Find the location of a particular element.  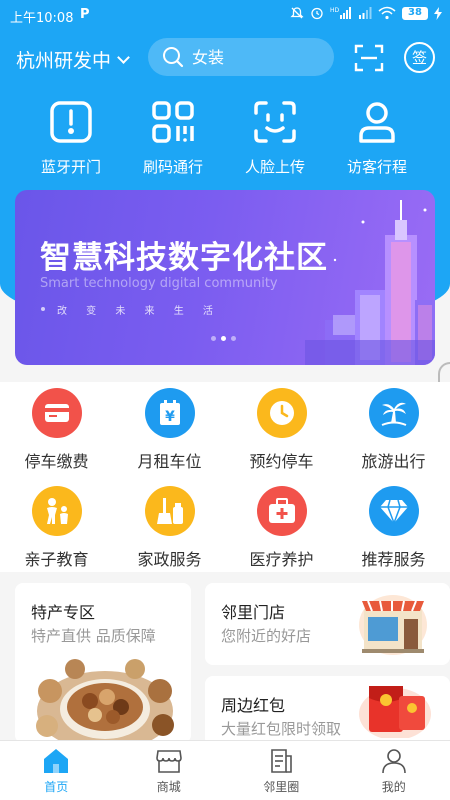

card-title: 邻里门店 is located at coordinates (253, 612).